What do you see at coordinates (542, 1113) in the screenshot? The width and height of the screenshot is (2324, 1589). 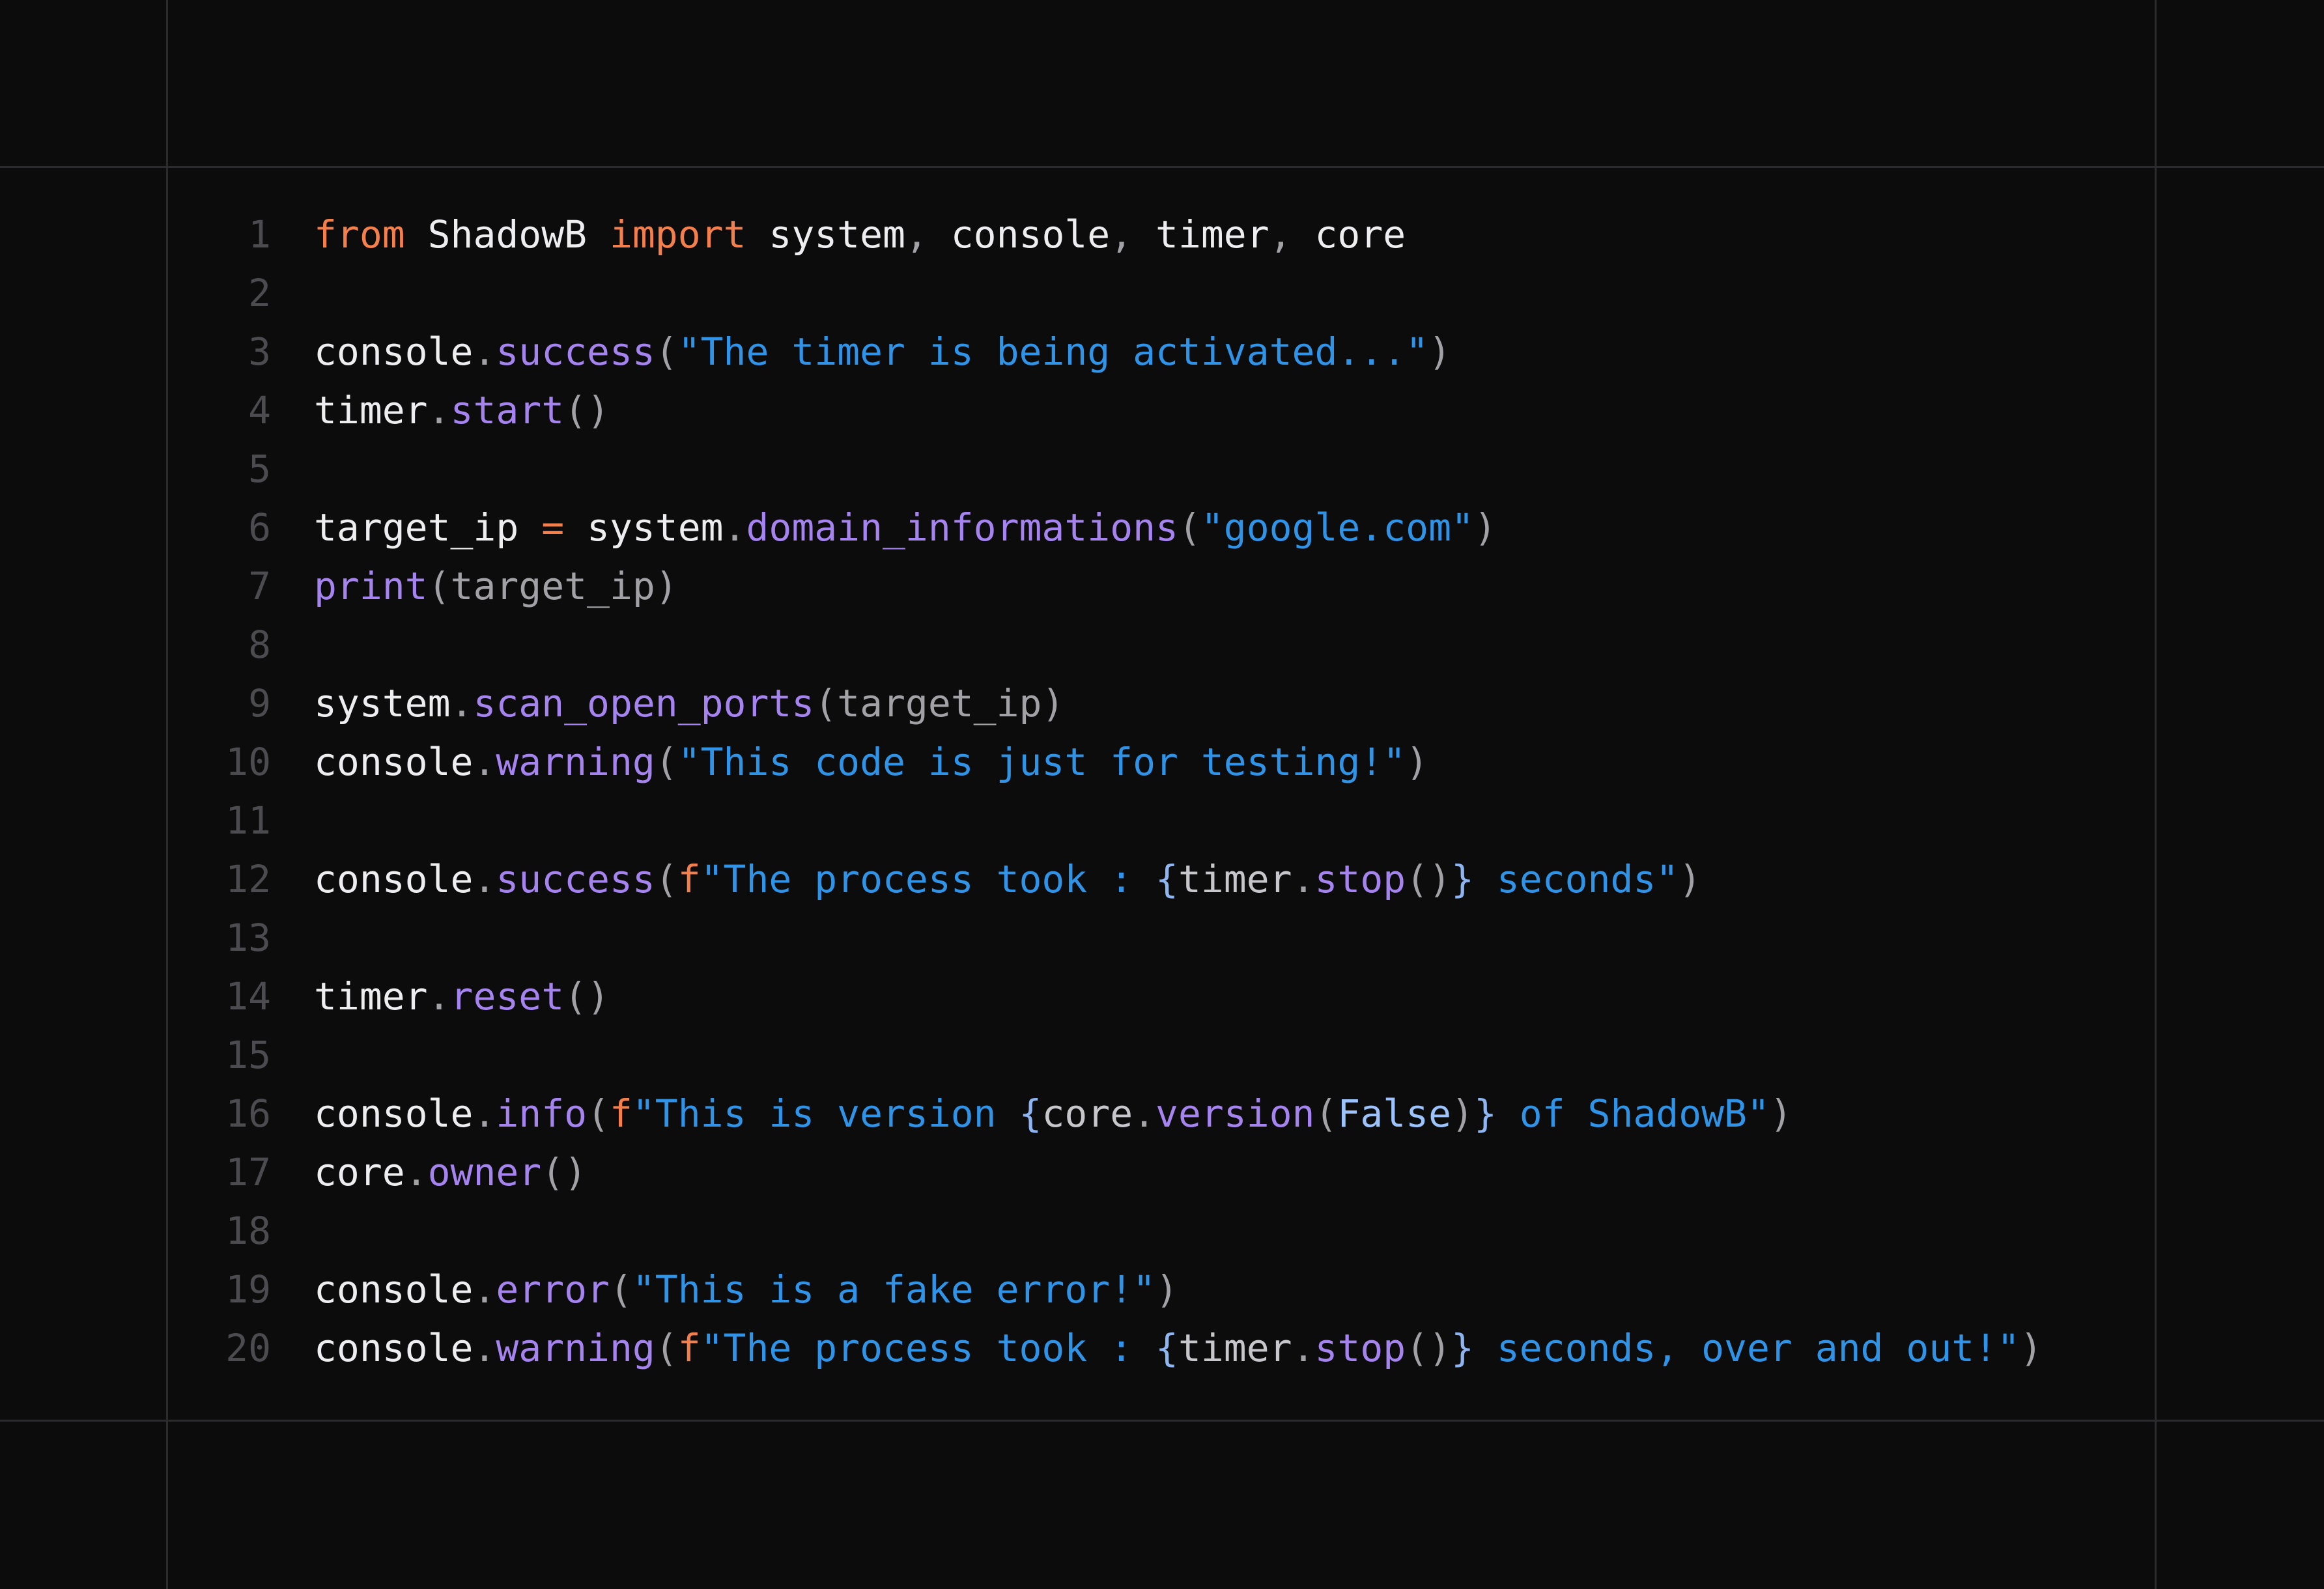 I see `code-token: info` at bounding box center [542, 1113].